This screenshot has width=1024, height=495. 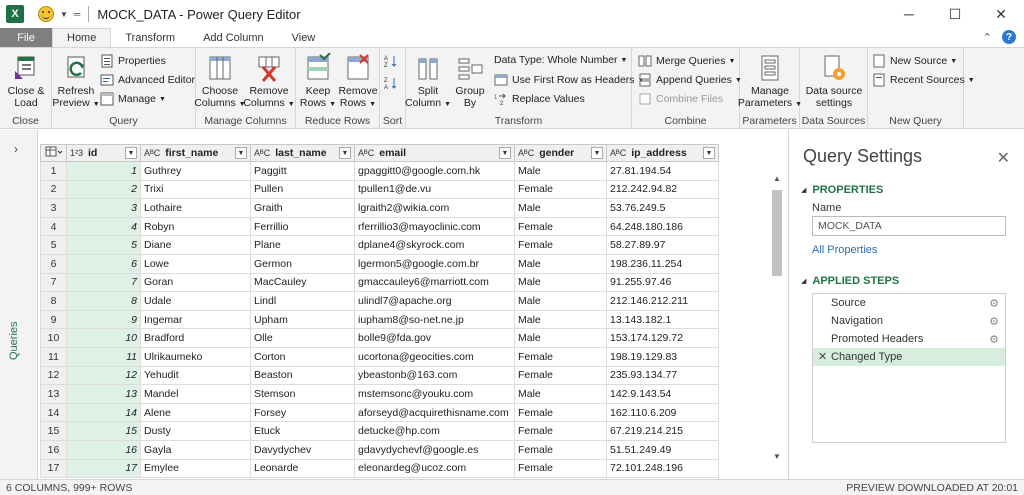 What do you see at coordinates (844, 250) in the screenshot?
I see `all-properties-link: All Properties` at bounding box center [844, 250].